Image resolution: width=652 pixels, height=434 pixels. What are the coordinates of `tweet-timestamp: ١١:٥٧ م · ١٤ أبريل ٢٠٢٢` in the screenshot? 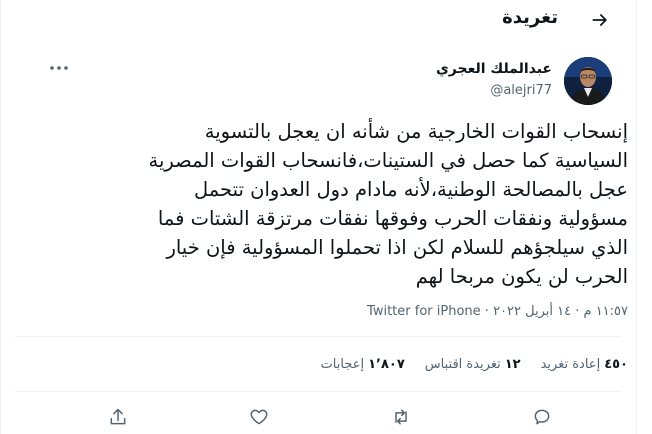 It's located at (560, 311).